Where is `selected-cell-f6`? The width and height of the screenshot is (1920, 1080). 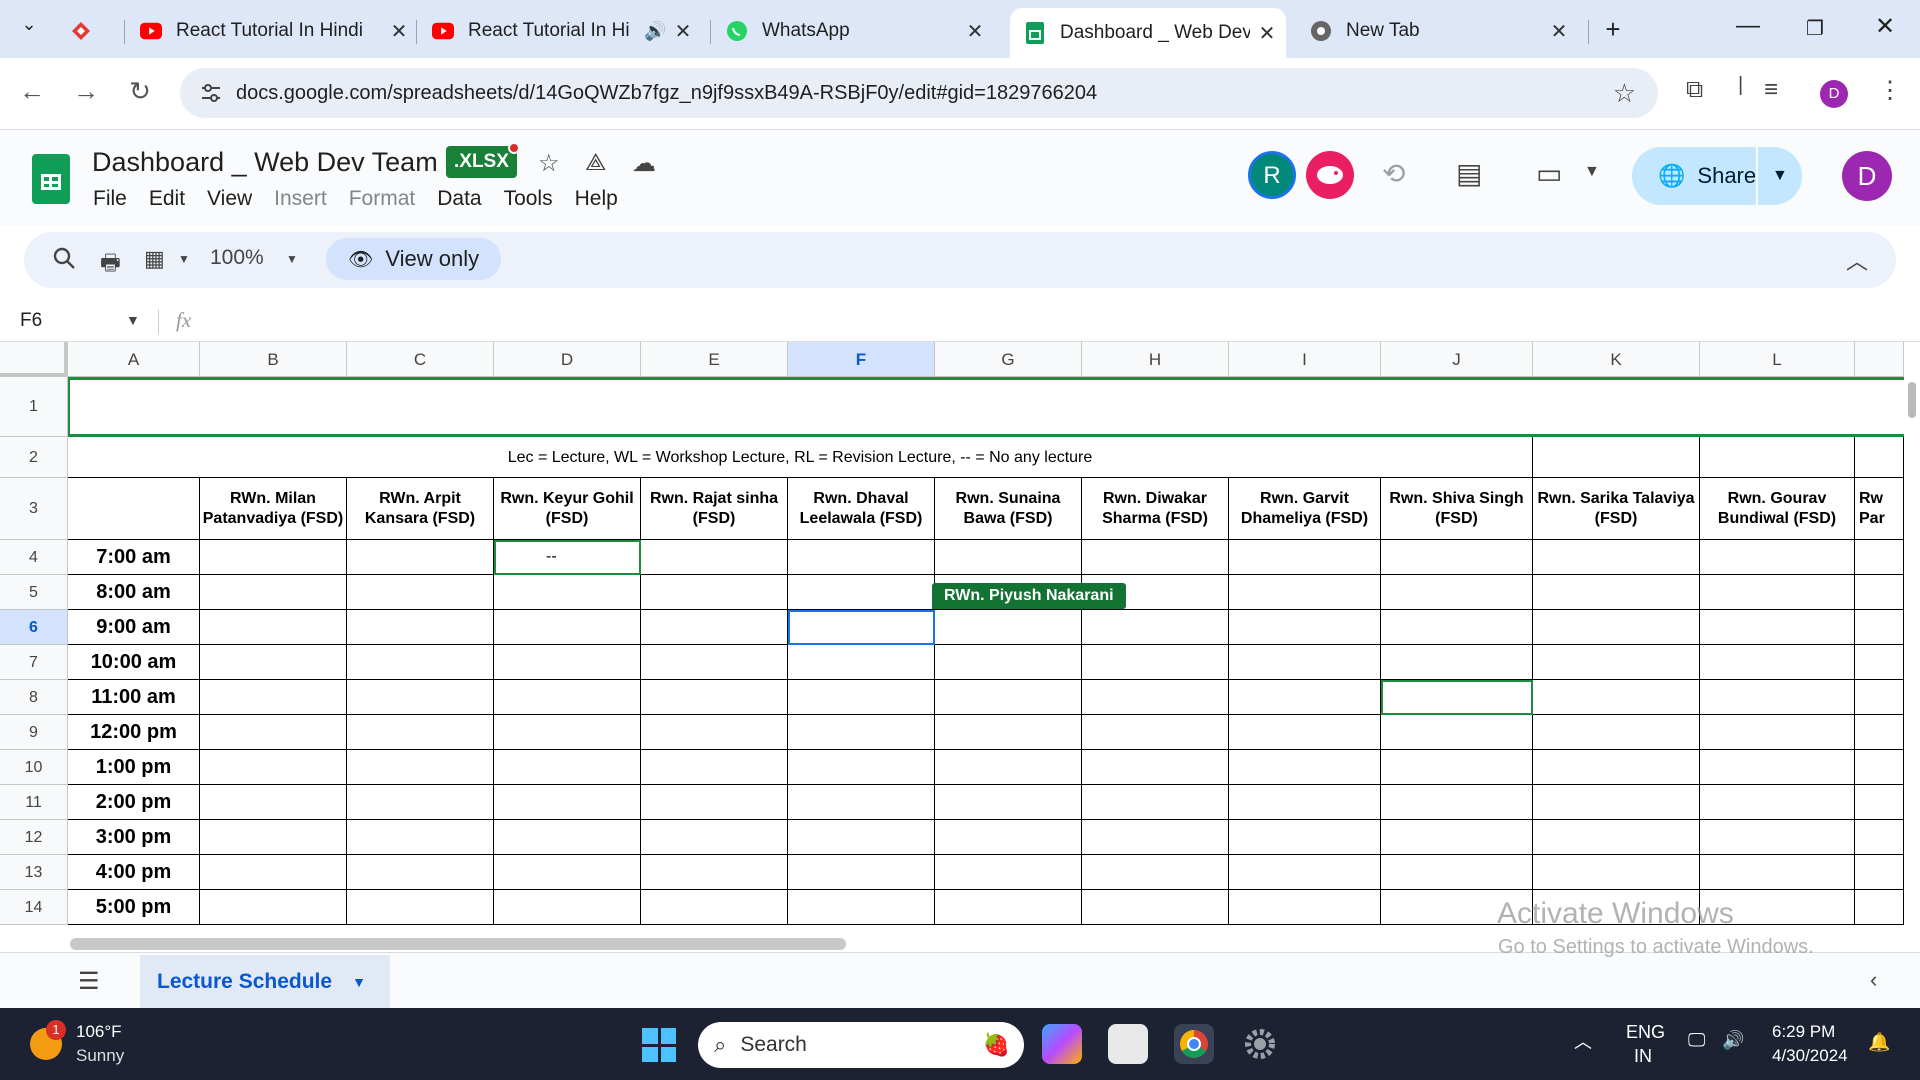
selected-cell-f6 is located at coordinates (861, 627).